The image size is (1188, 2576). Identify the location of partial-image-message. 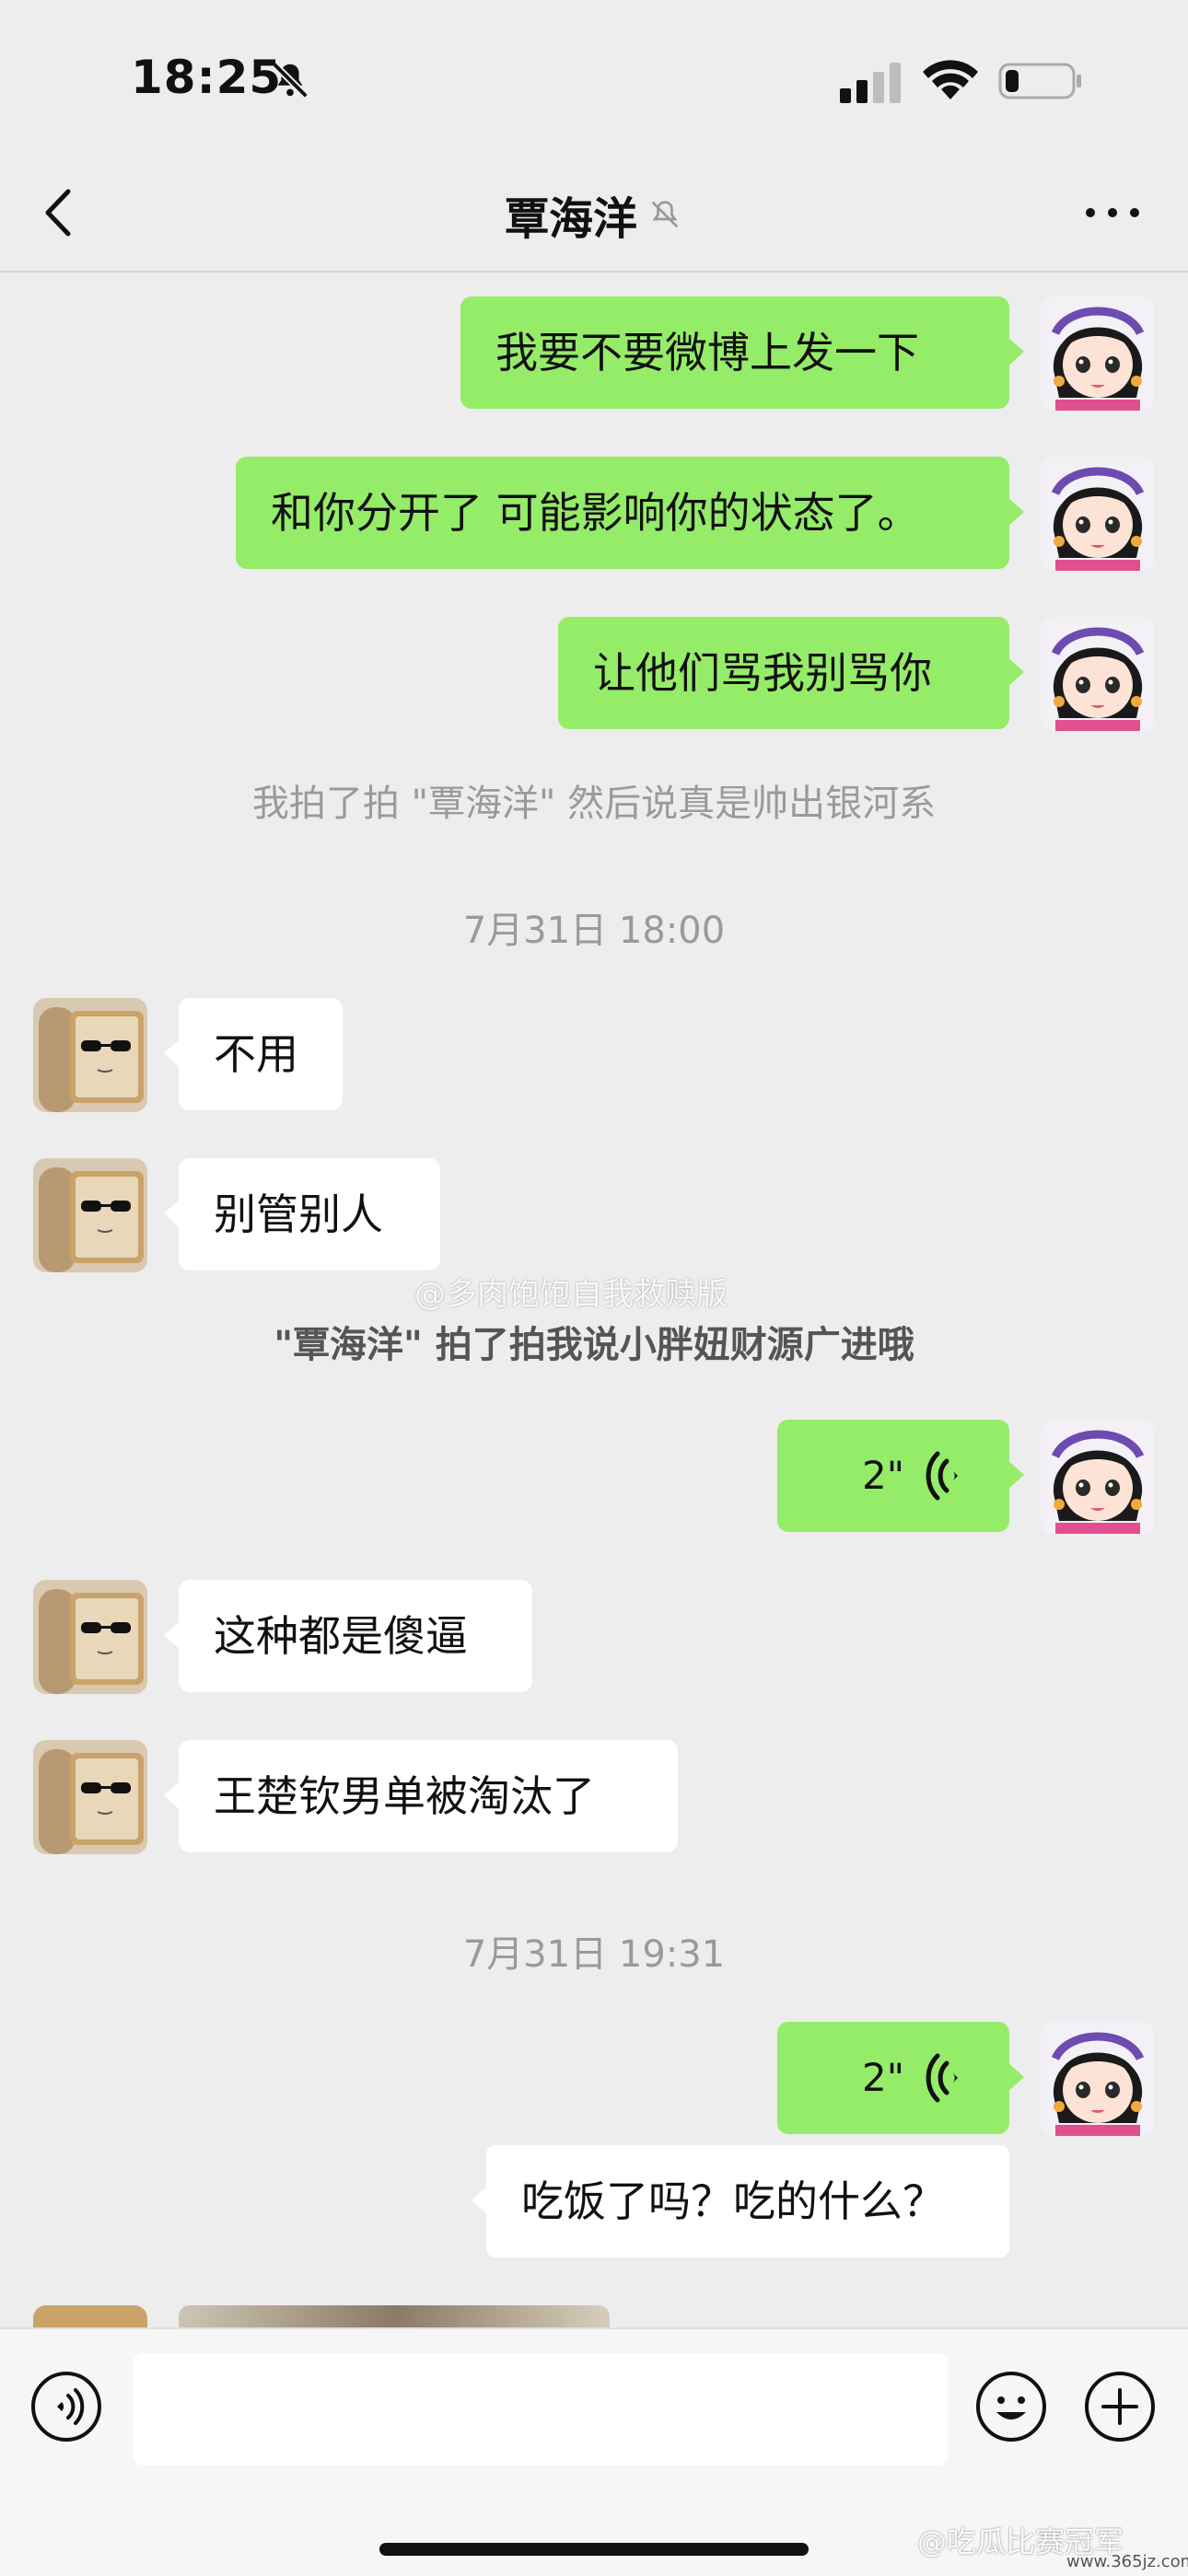
(394, 2316).